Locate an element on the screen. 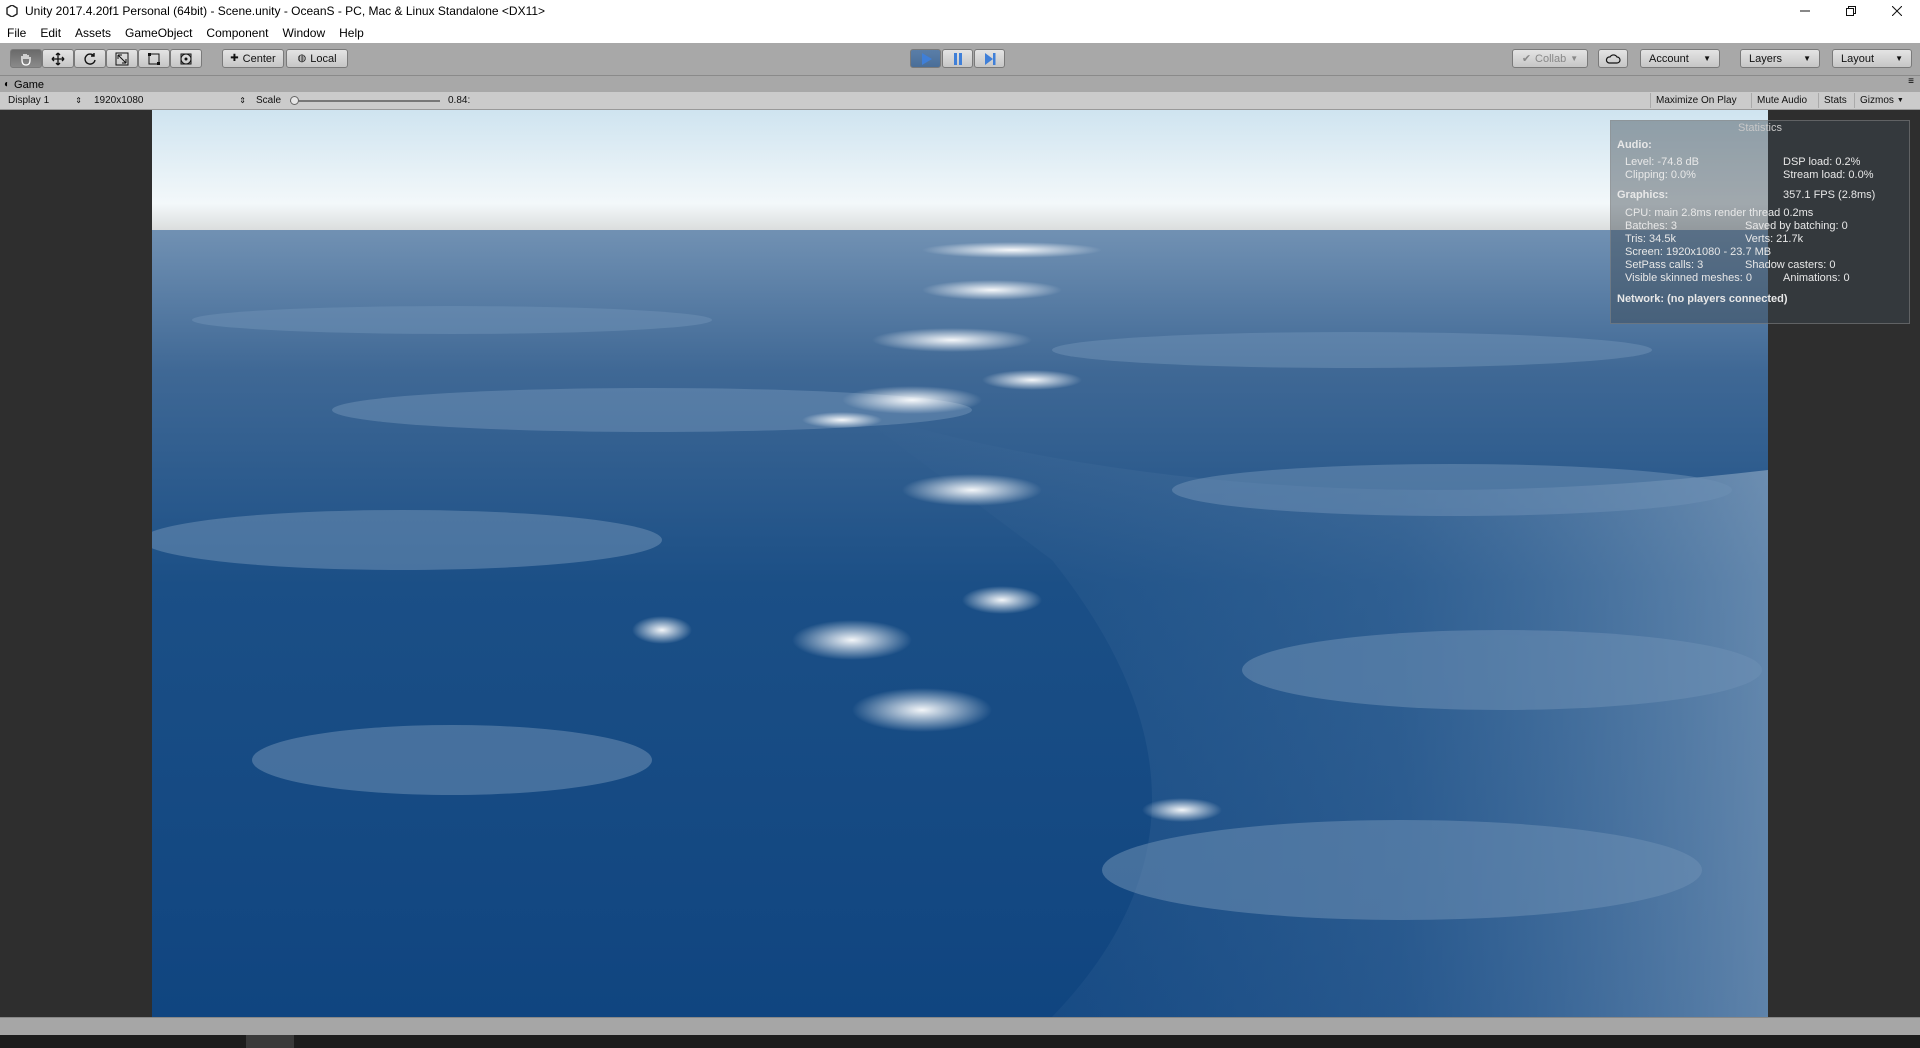 This screenshot has width=1920, height=1048. os-taskbar is located at coordinates (960, 1041).